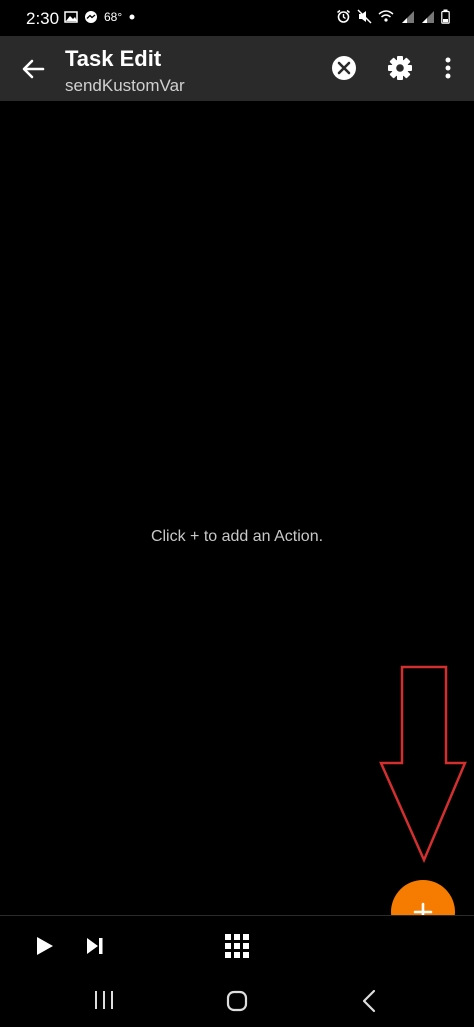  What do you see at coordinates (423, 764) in the screenshot?
I see `annotation-arrow` at bounding box center [423, 764].